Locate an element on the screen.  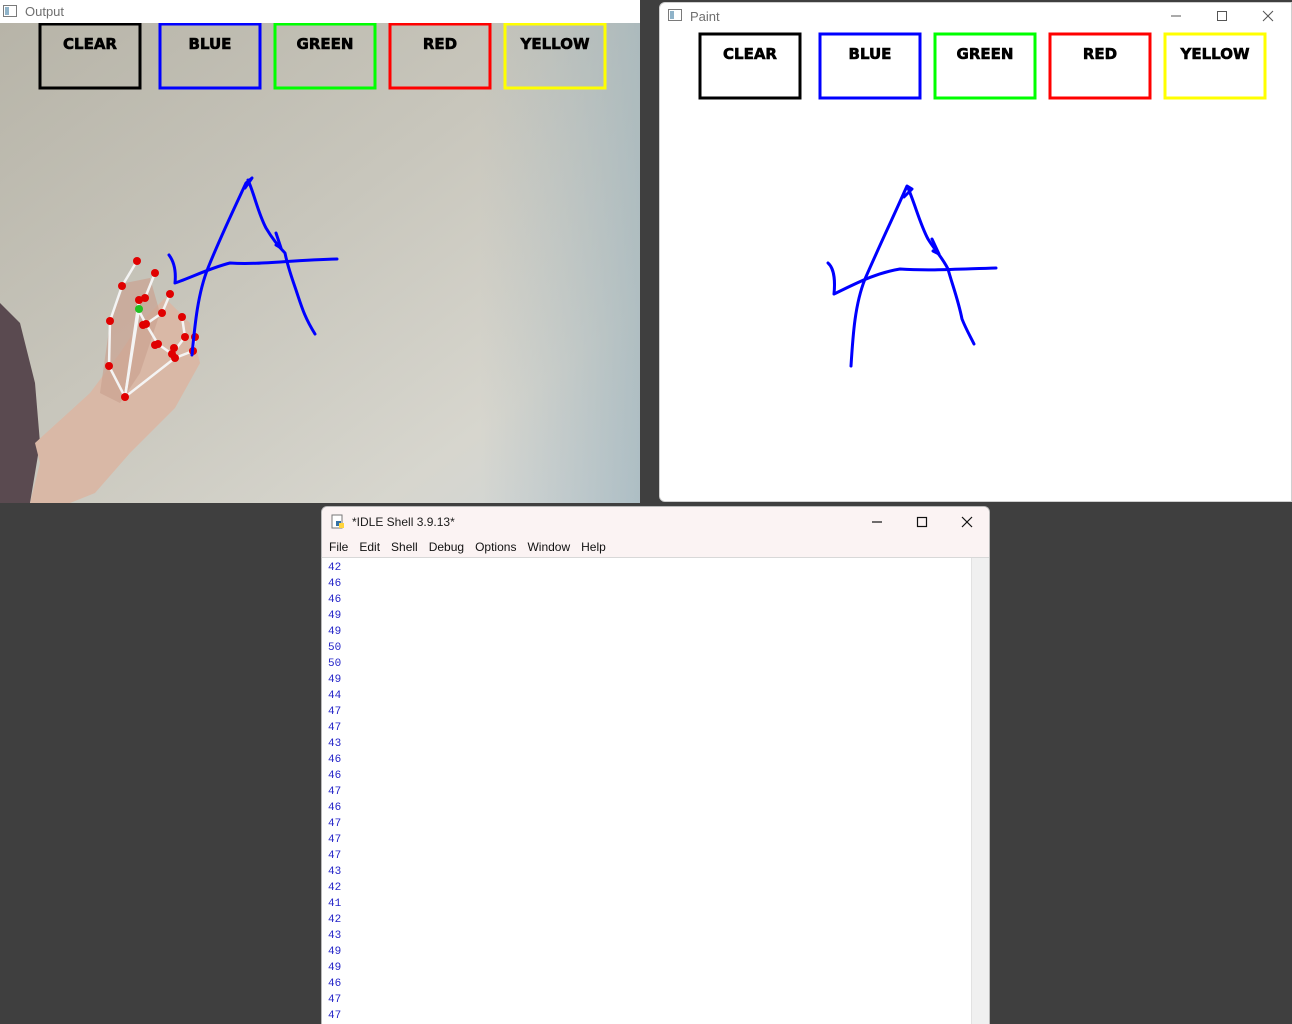
menu-options: Options is located at coordinates (497, 547).